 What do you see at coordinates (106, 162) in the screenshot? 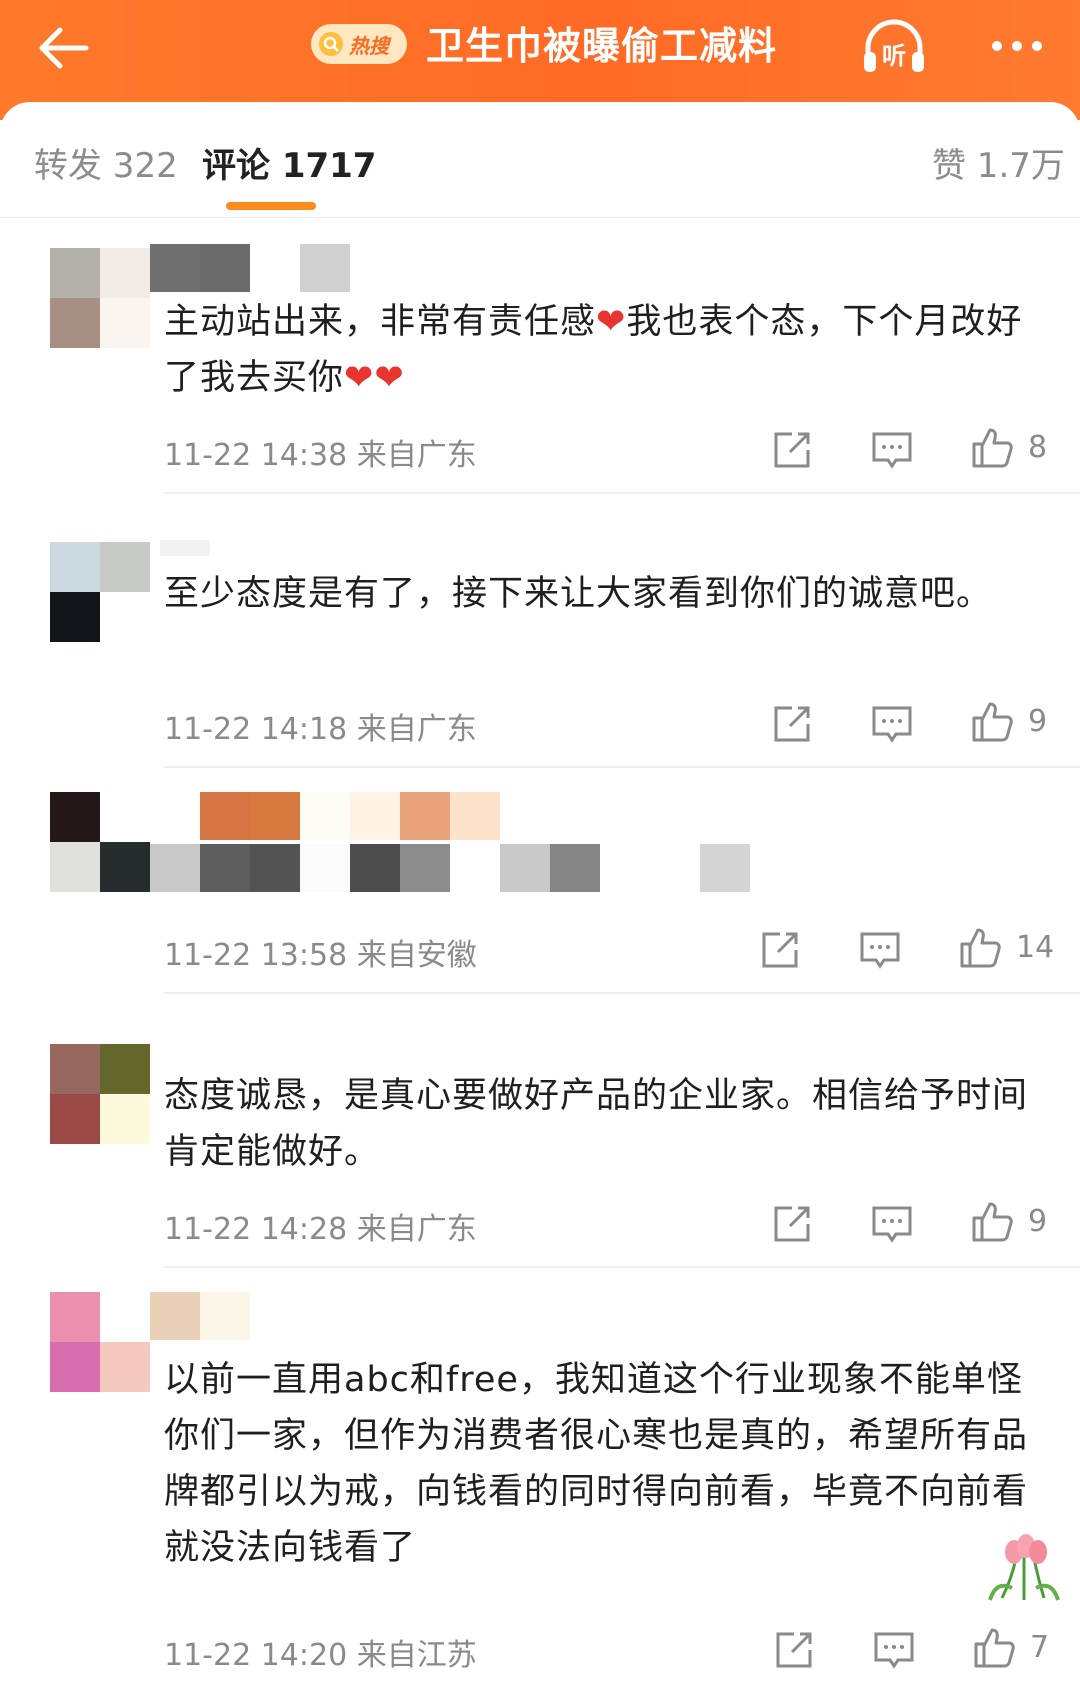
I see `tab-reposts: 转发 322` at bounding box center [106, 162].